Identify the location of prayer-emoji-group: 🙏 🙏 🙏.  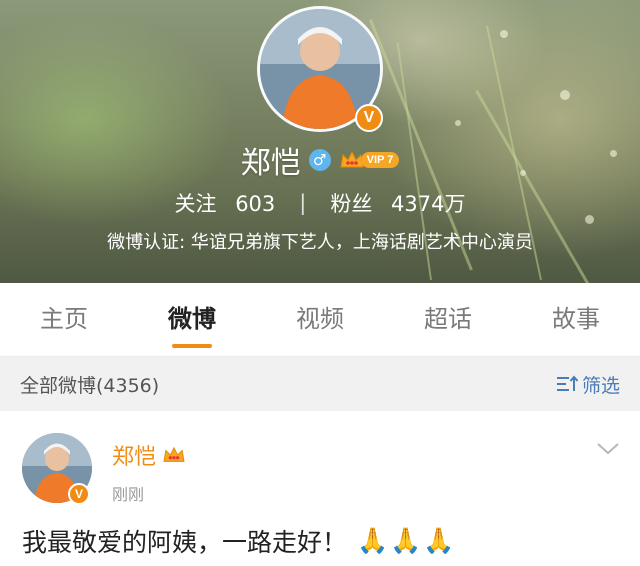
(405, 541).